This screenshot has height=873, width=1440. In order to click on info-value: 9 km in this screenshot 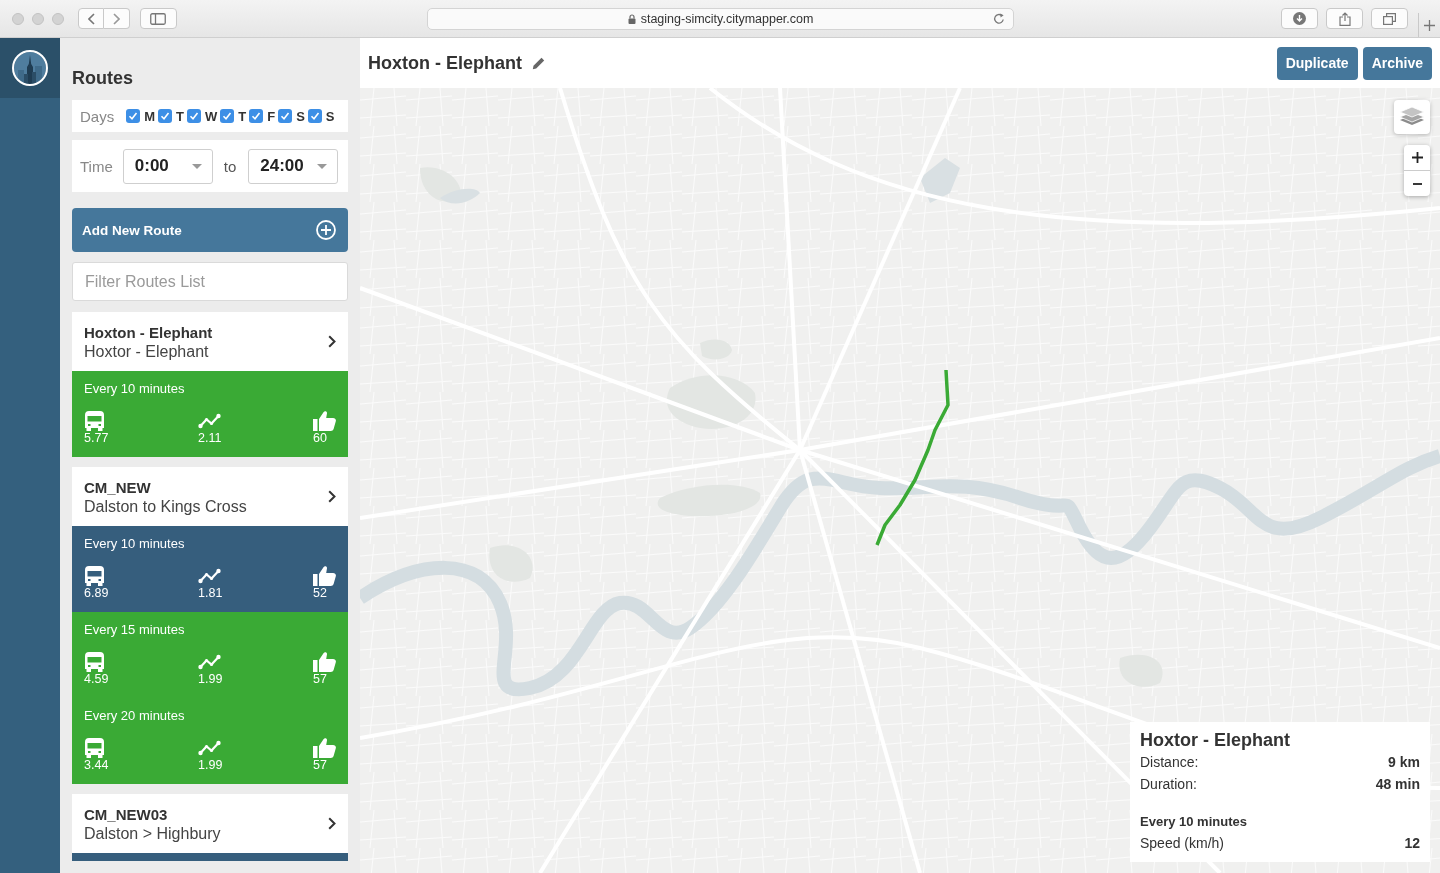, I will do `click(1404, 762)`.